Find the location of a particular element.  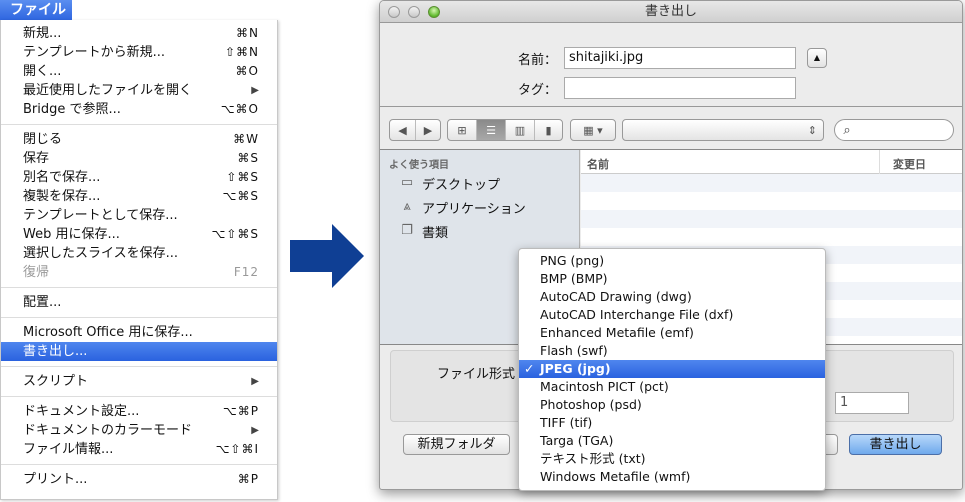

nav-buttons: ◀ ▶ is located at coordinates (415, 130).